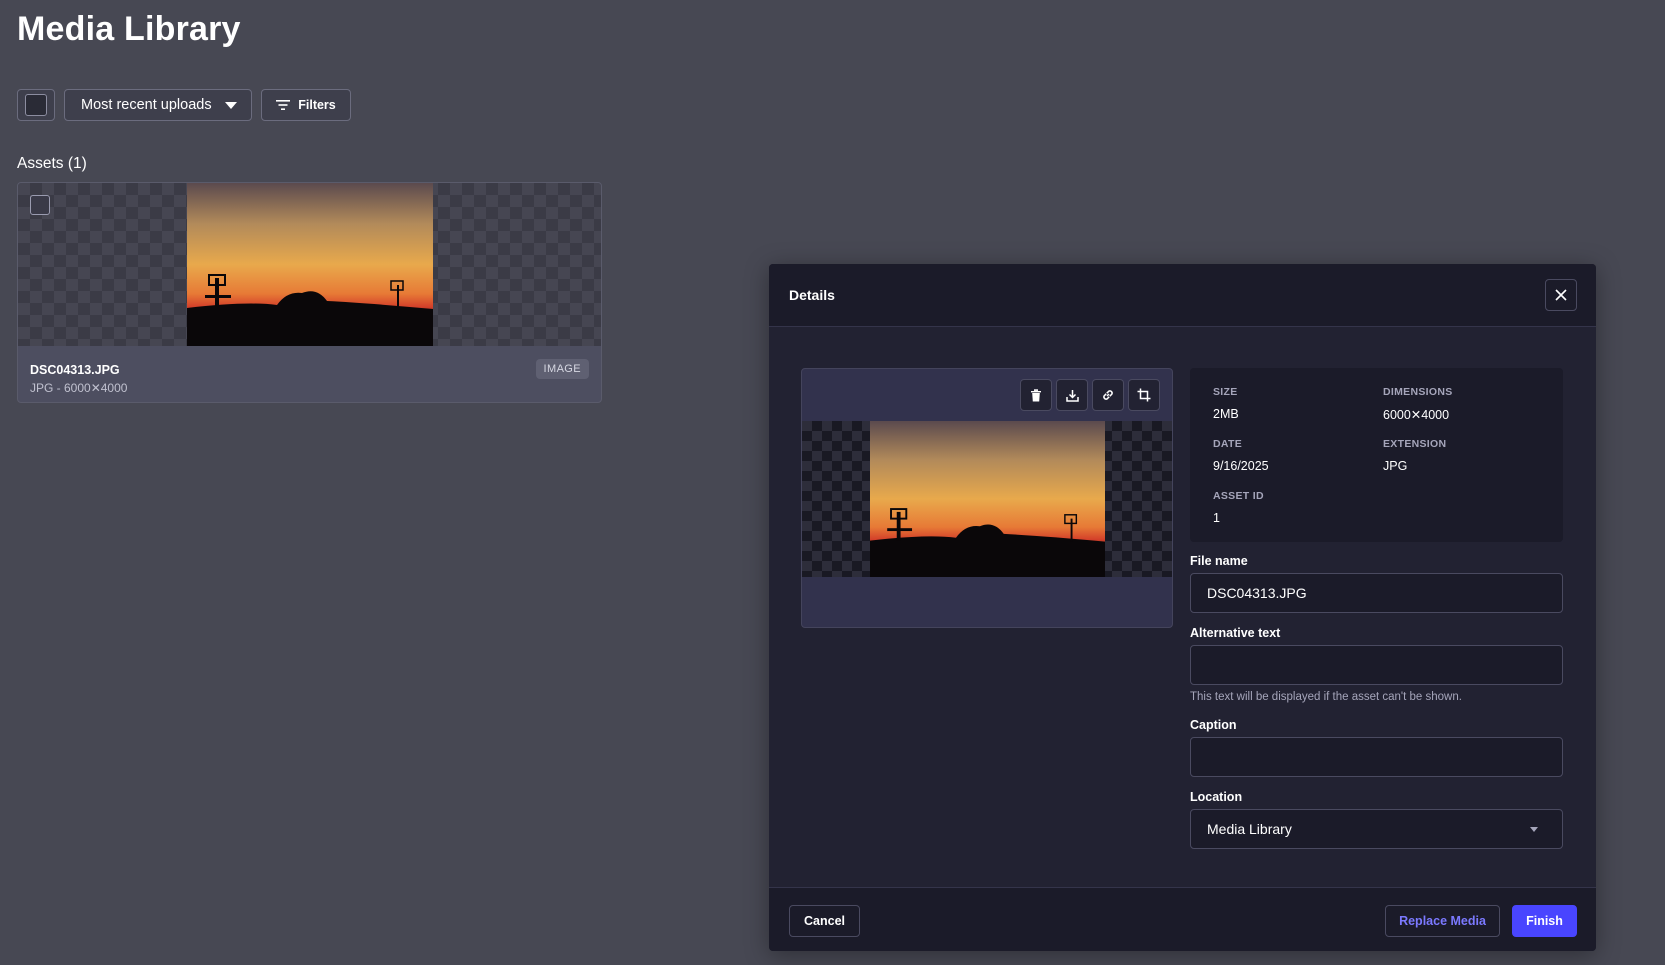  I want to click on info-size-label: SIZE, so click(1225, 392).